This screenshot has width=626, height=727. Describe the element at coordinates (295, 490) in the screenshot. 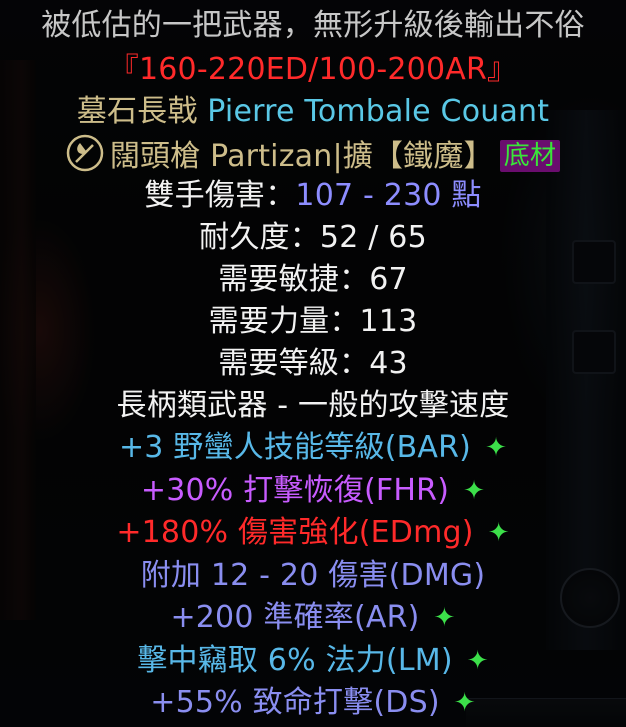

I see `item-modifier-text: +30% 打擊恢復(FHR)` at that location.